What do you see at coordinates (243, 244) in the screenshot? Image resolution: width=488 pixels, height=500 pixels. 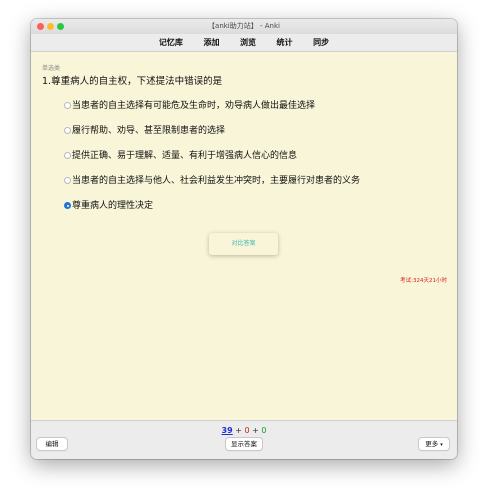 I see `compare-answer-button: 对比答案` at bounding box center [243, 244].